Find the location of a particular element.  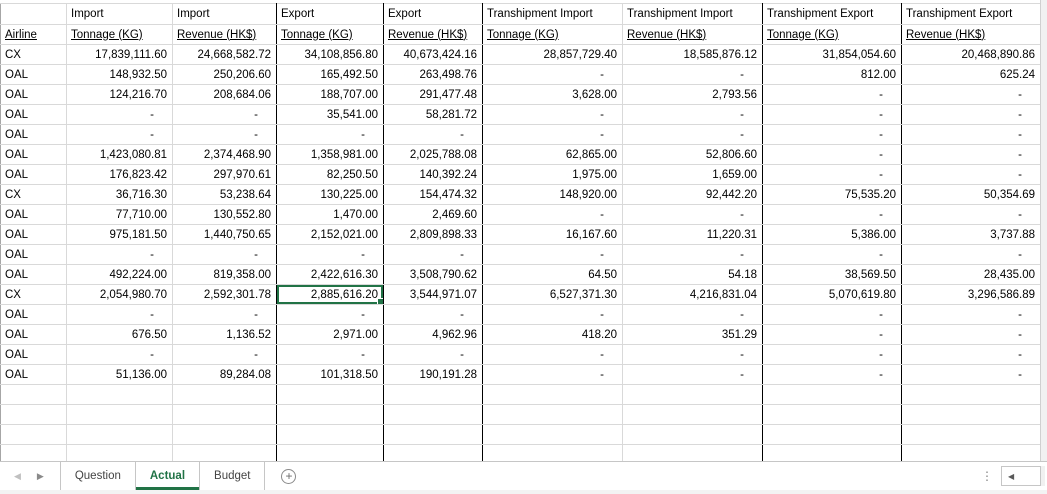

value-cell: 16,167.60 is located at coordinates (552, 234).